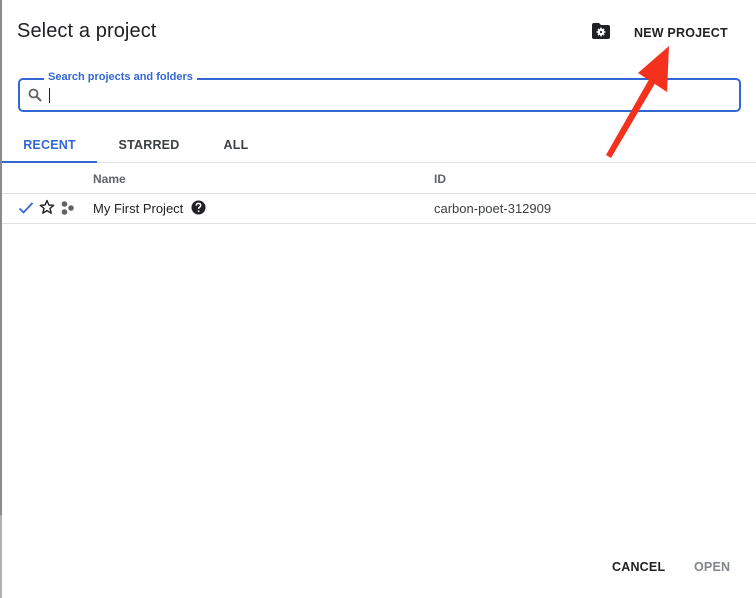 The height and width of the screenshot is (598, 756). I want to click on check-icon, so click(26, 208).